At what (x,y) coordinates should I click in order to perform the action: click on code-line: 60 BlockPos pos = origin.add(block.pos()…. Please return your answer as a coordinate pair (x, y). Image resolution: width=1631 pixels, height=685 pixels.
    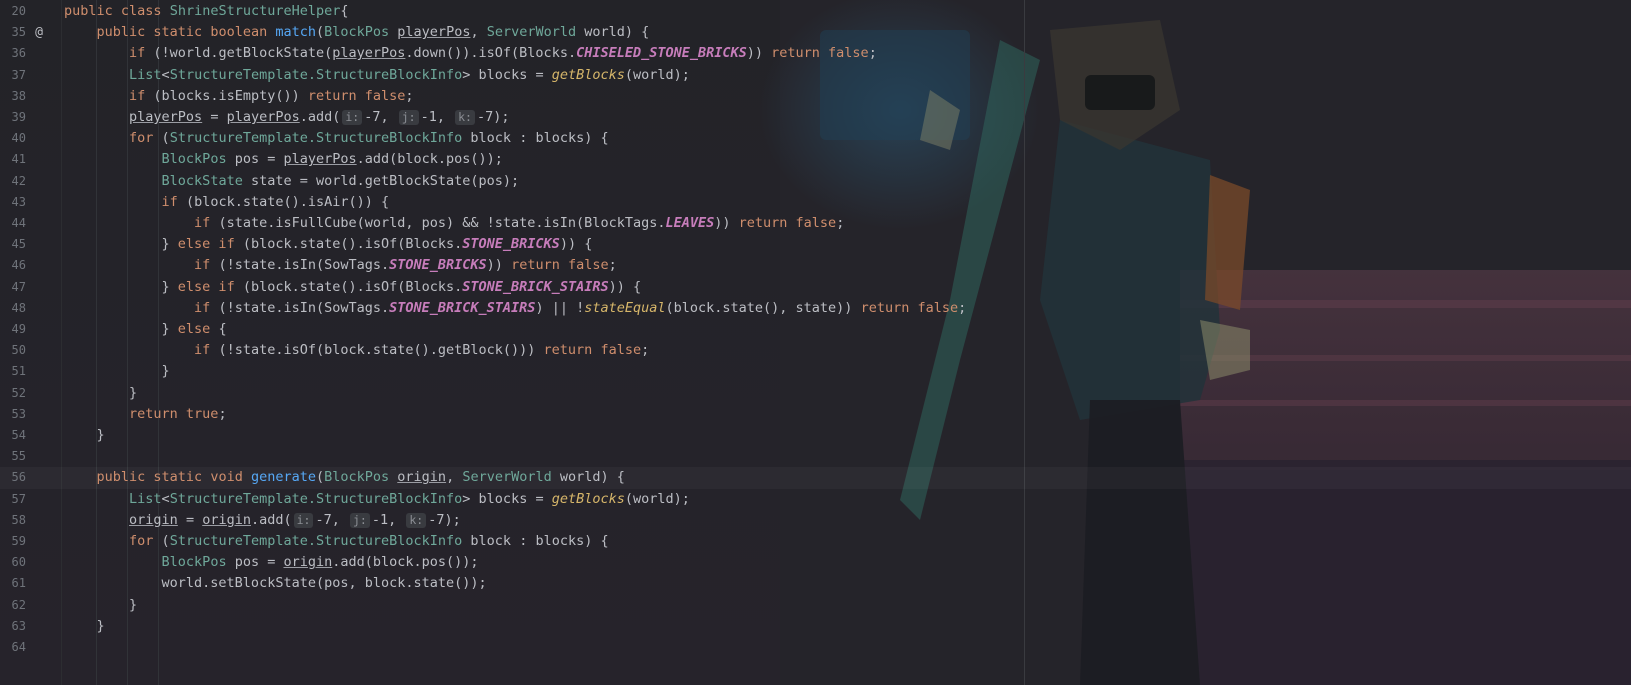
    Looking at the image, I should click on (815, 562).